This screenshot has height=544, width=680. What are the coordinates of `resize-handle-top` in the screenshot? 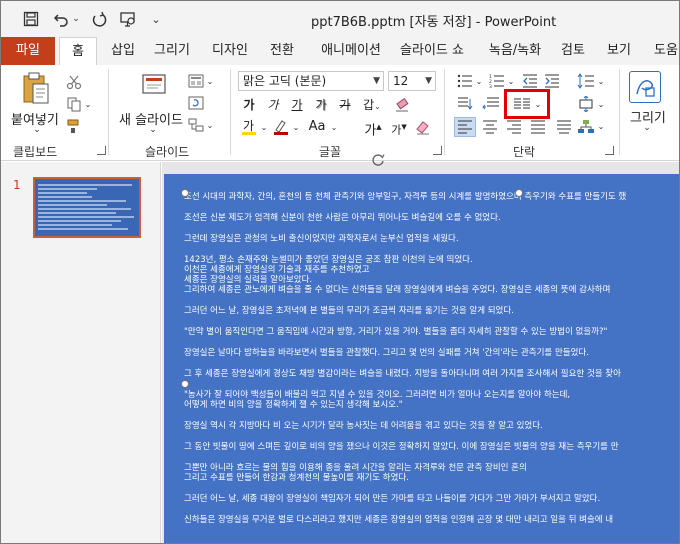 It's located at (519, 193).